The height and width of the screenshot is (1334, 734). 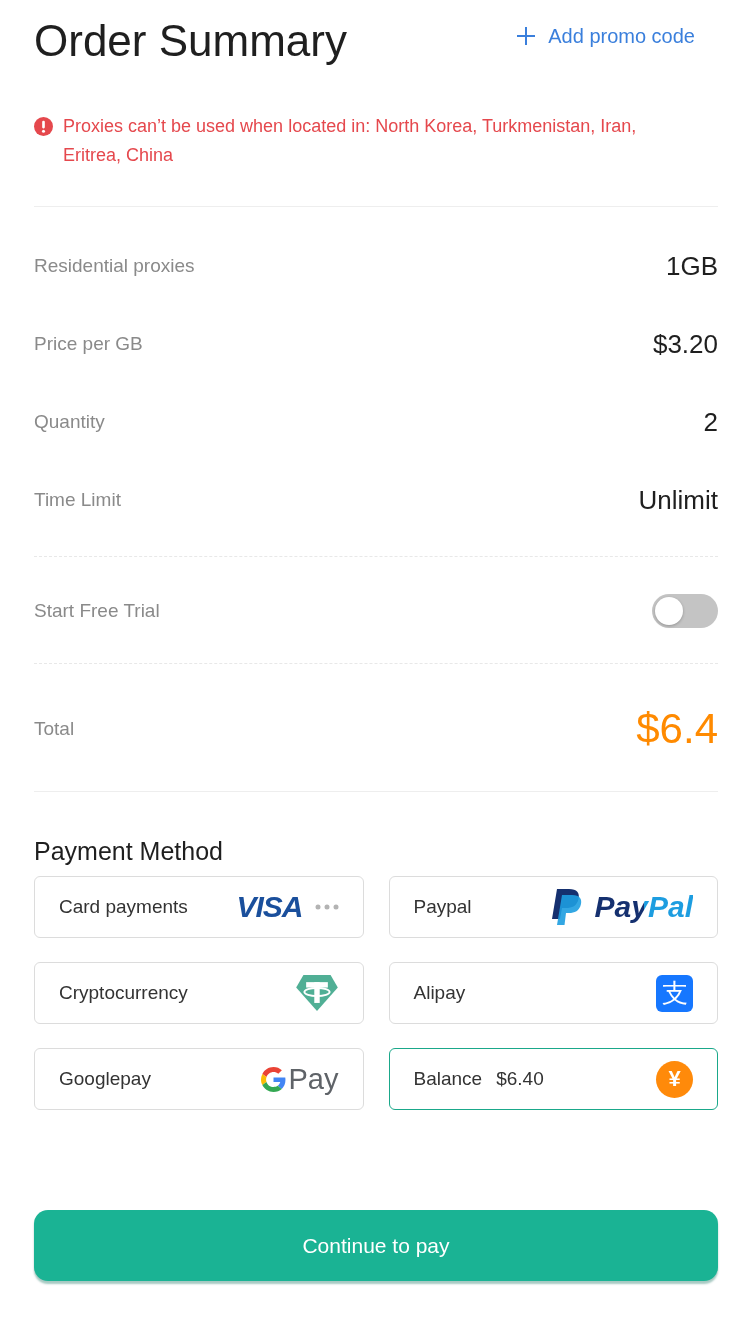 What do you see at coordinates (710, 422) in the screenshot?
I see `detail-value: 2` at bounding box center [710, 422].